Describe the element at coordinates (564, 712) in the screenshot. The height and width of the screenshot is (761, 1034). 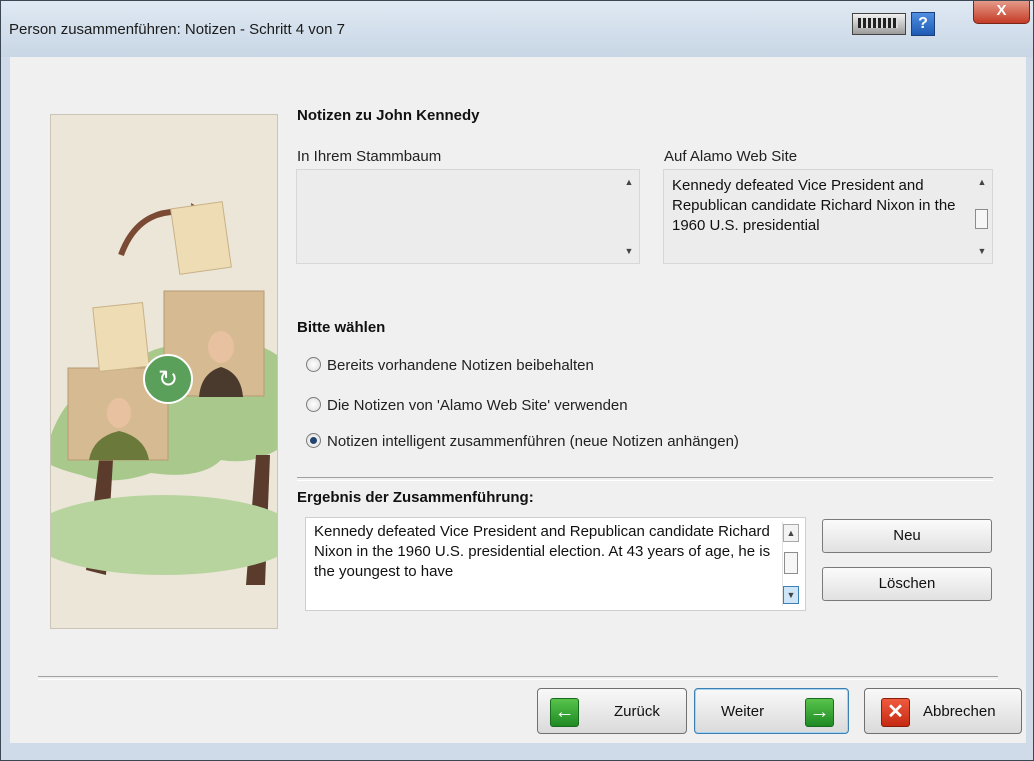
I see `arrow-left-icon: ←` at that location.